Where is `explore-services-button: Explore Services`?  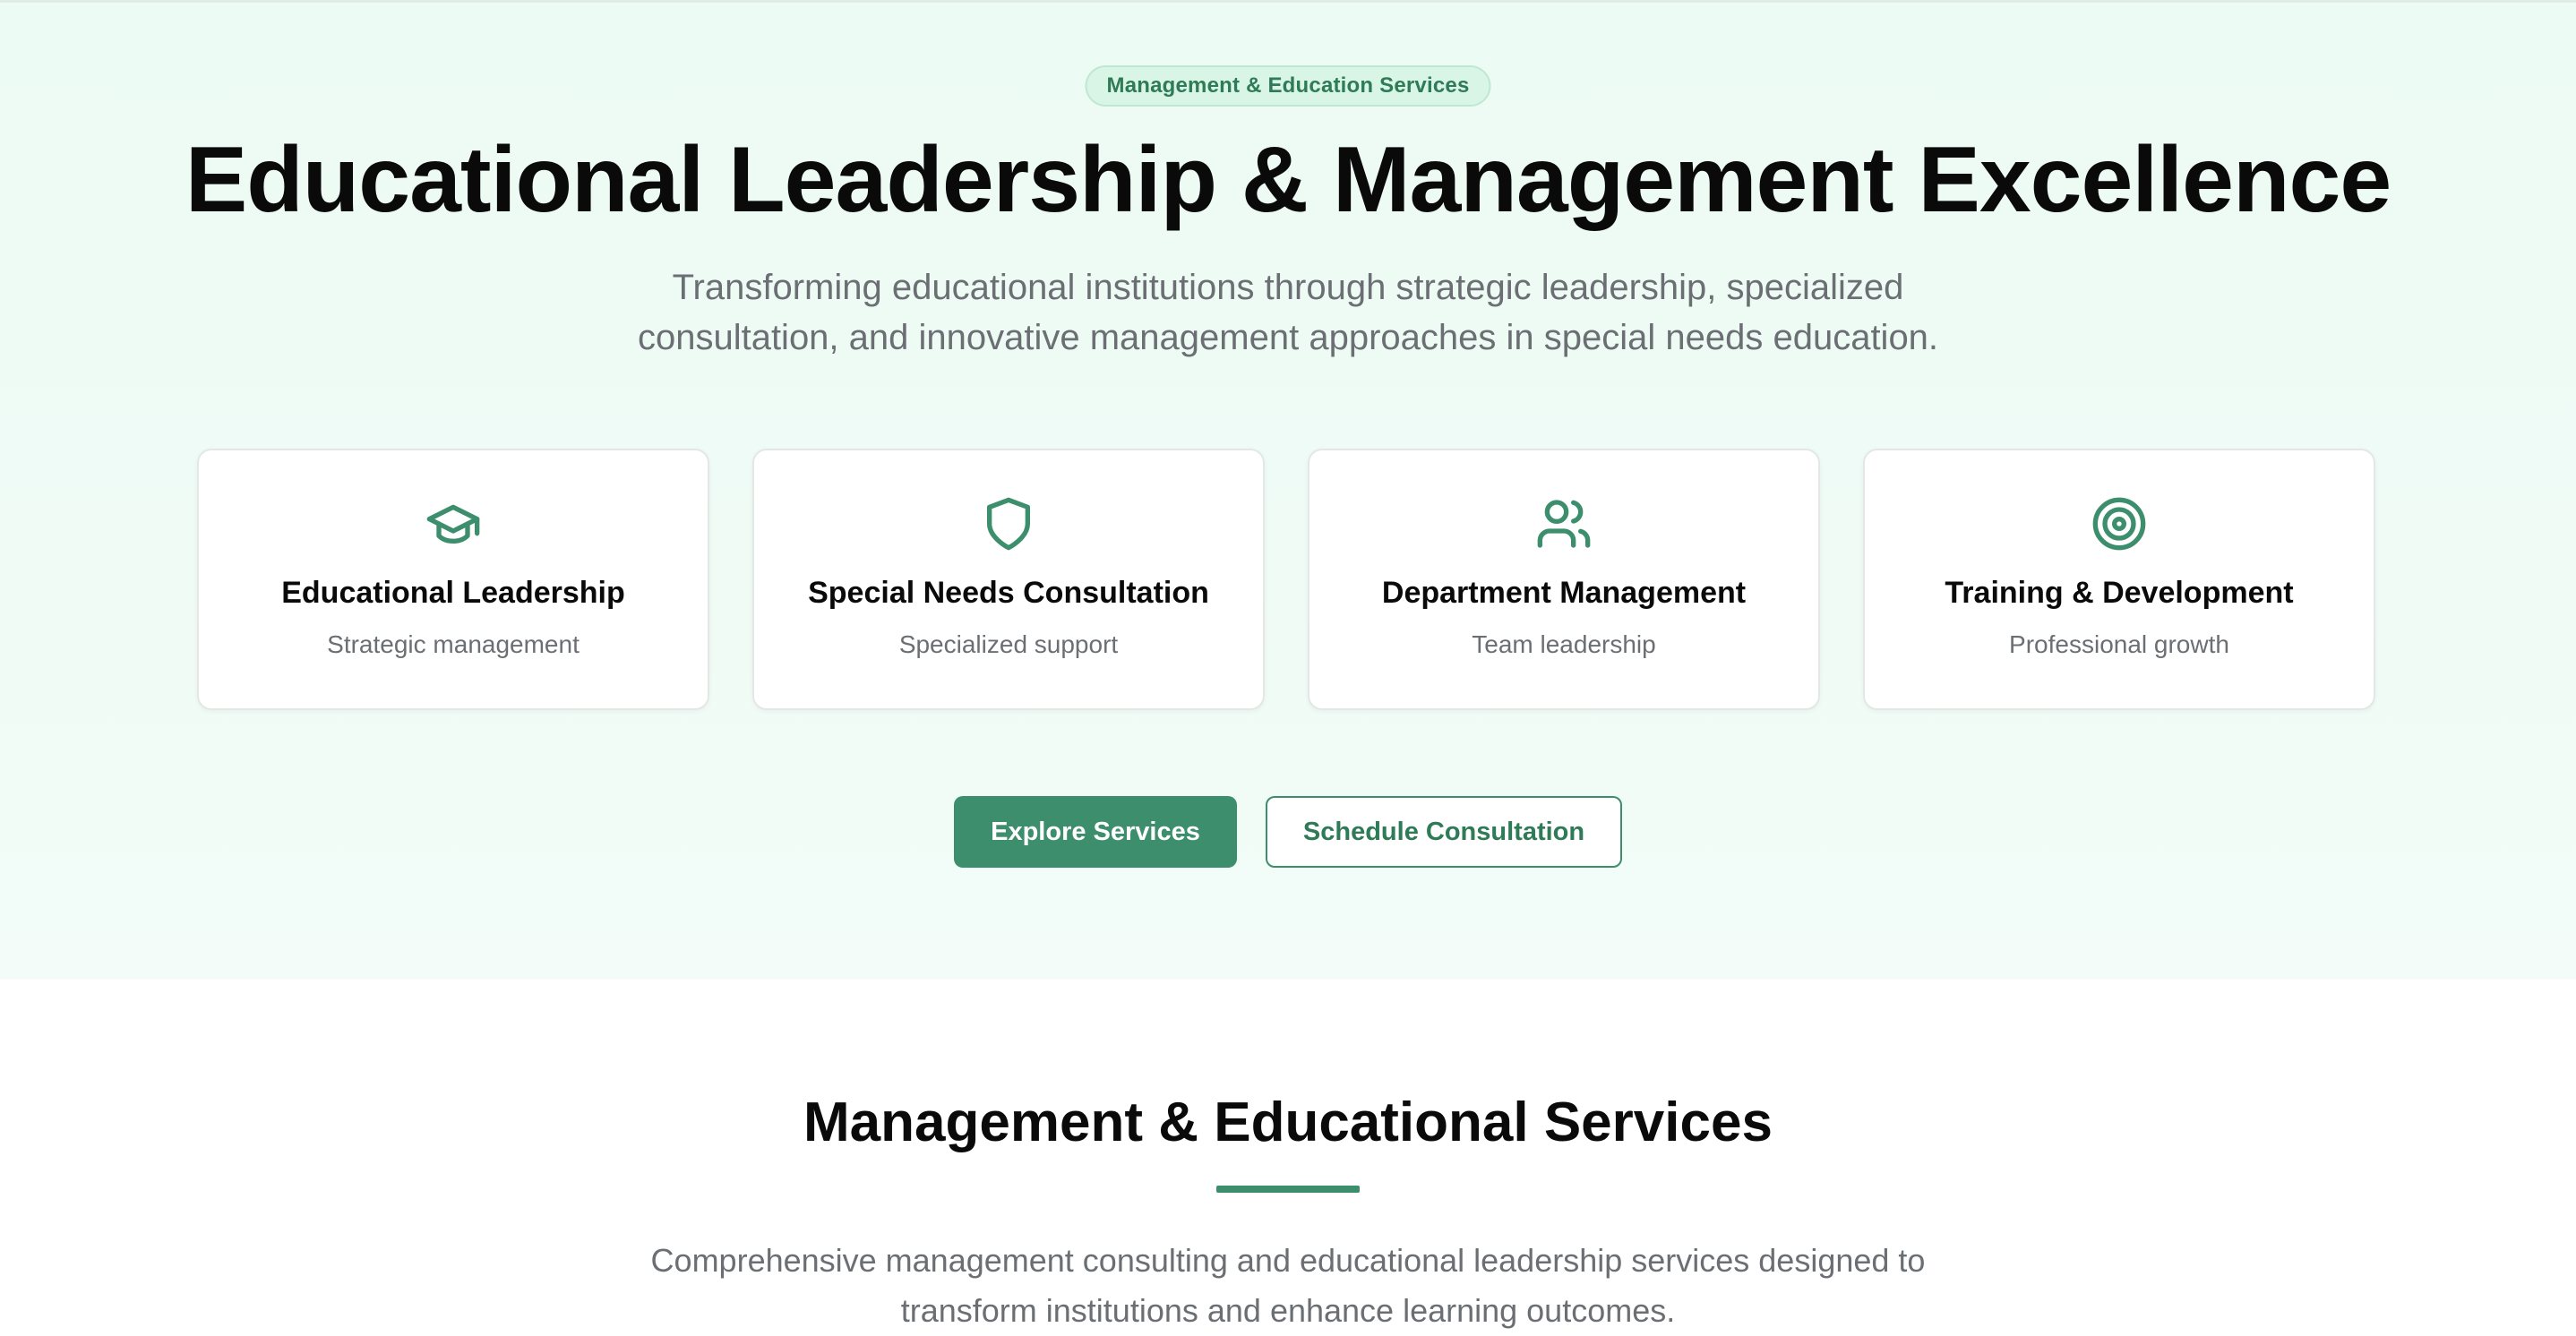 explore-services-button: Explore Services is located at coordinates (1095, 832).